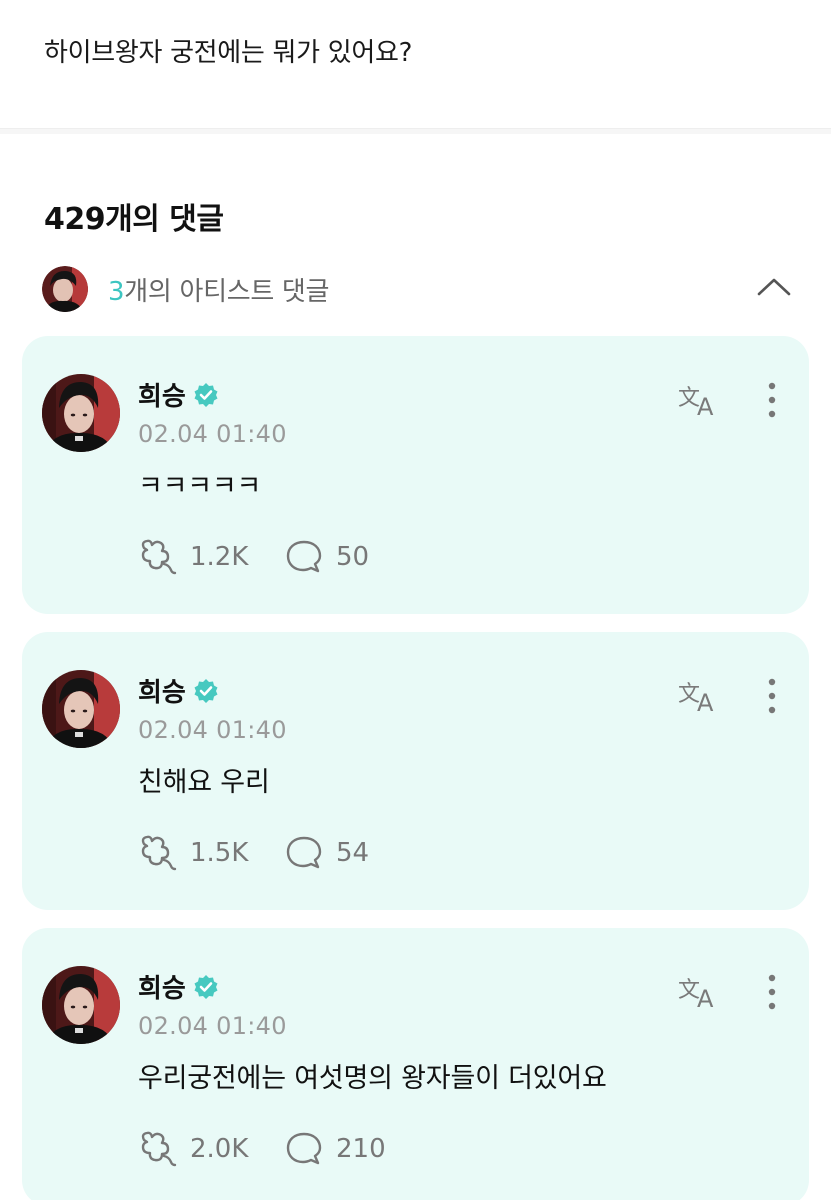 This screenshot has width=831, height=1200. What do you see at coordinates (415, 131) in the screenshot?
I see `section-divider` at bounding box center [415, 131].